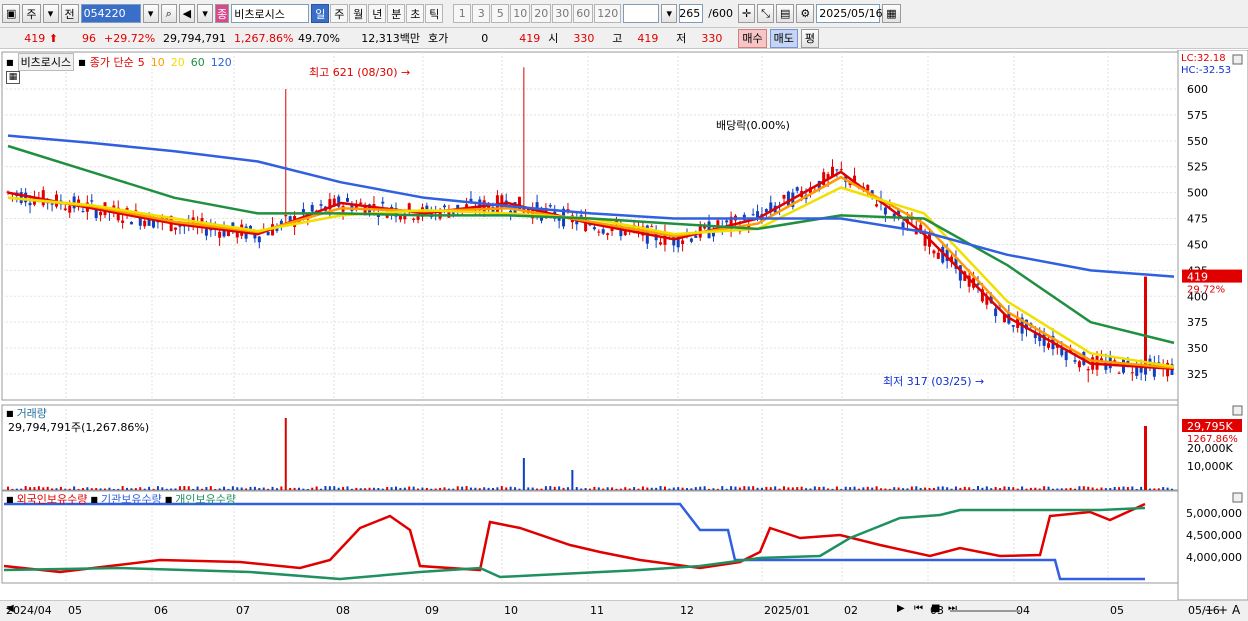 This screenshot has height=621, width=1248. Describe the element at coordinates (177, 62) in the screenshot. I see `legend-ma-20: 20` at that location.